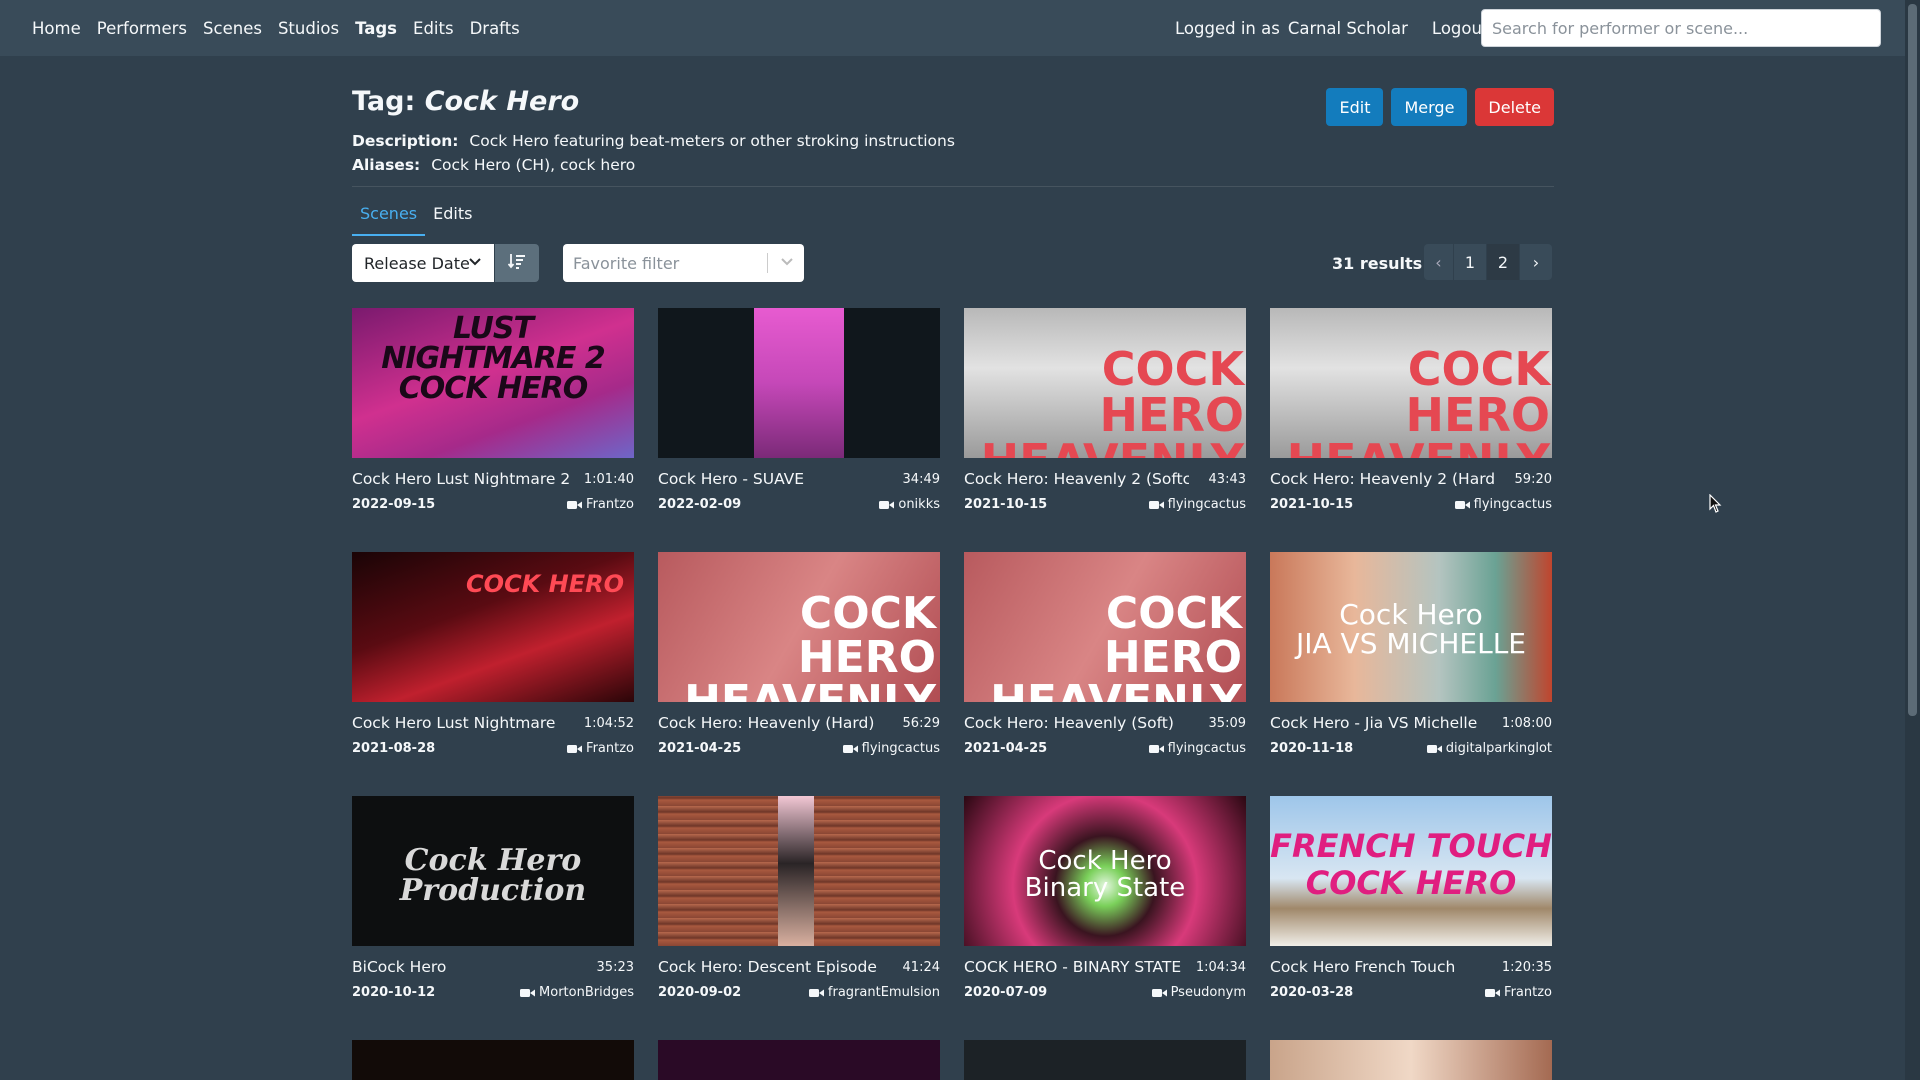 The width and height of the screenshot is (1920, 1080). I want to click on logout-link: Logout, so click(1460, 28).